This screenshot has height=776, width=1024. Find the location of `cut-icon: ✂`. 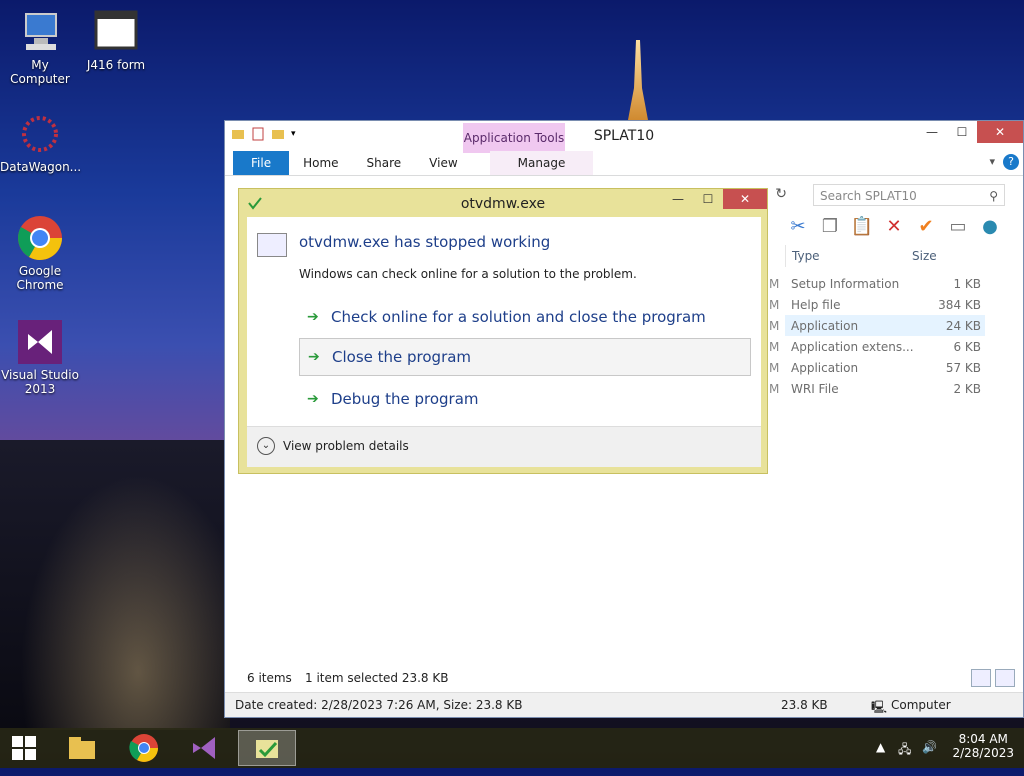

cut-icon: ✂ is located at coordinates (798, 227).